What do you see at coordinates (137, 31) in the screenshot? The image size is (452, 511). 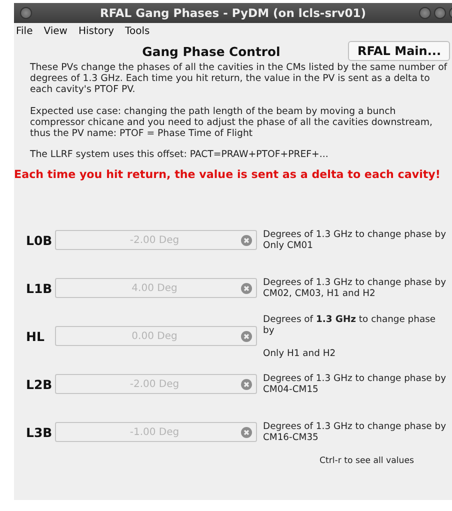 I see `menu-item: Tools` at bounding box center [137, 31].